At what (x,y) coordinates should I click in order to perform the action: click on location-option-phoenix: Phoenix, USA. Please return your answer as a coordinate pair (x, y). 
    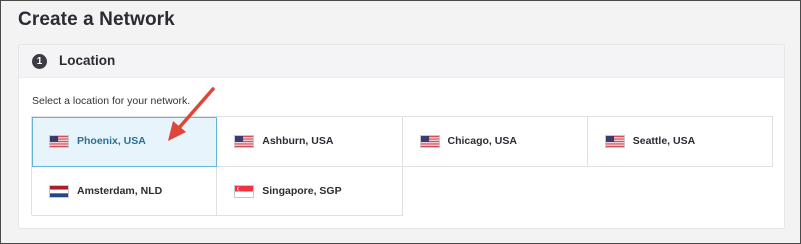
    Looking at the image, I should click on (125, 142).